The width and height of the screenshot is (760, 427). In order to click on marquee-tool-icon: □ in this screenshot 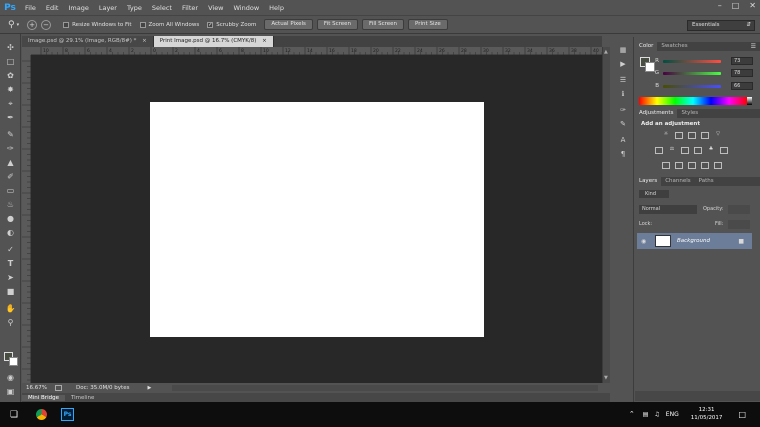, I will do `click(10, 61)`.